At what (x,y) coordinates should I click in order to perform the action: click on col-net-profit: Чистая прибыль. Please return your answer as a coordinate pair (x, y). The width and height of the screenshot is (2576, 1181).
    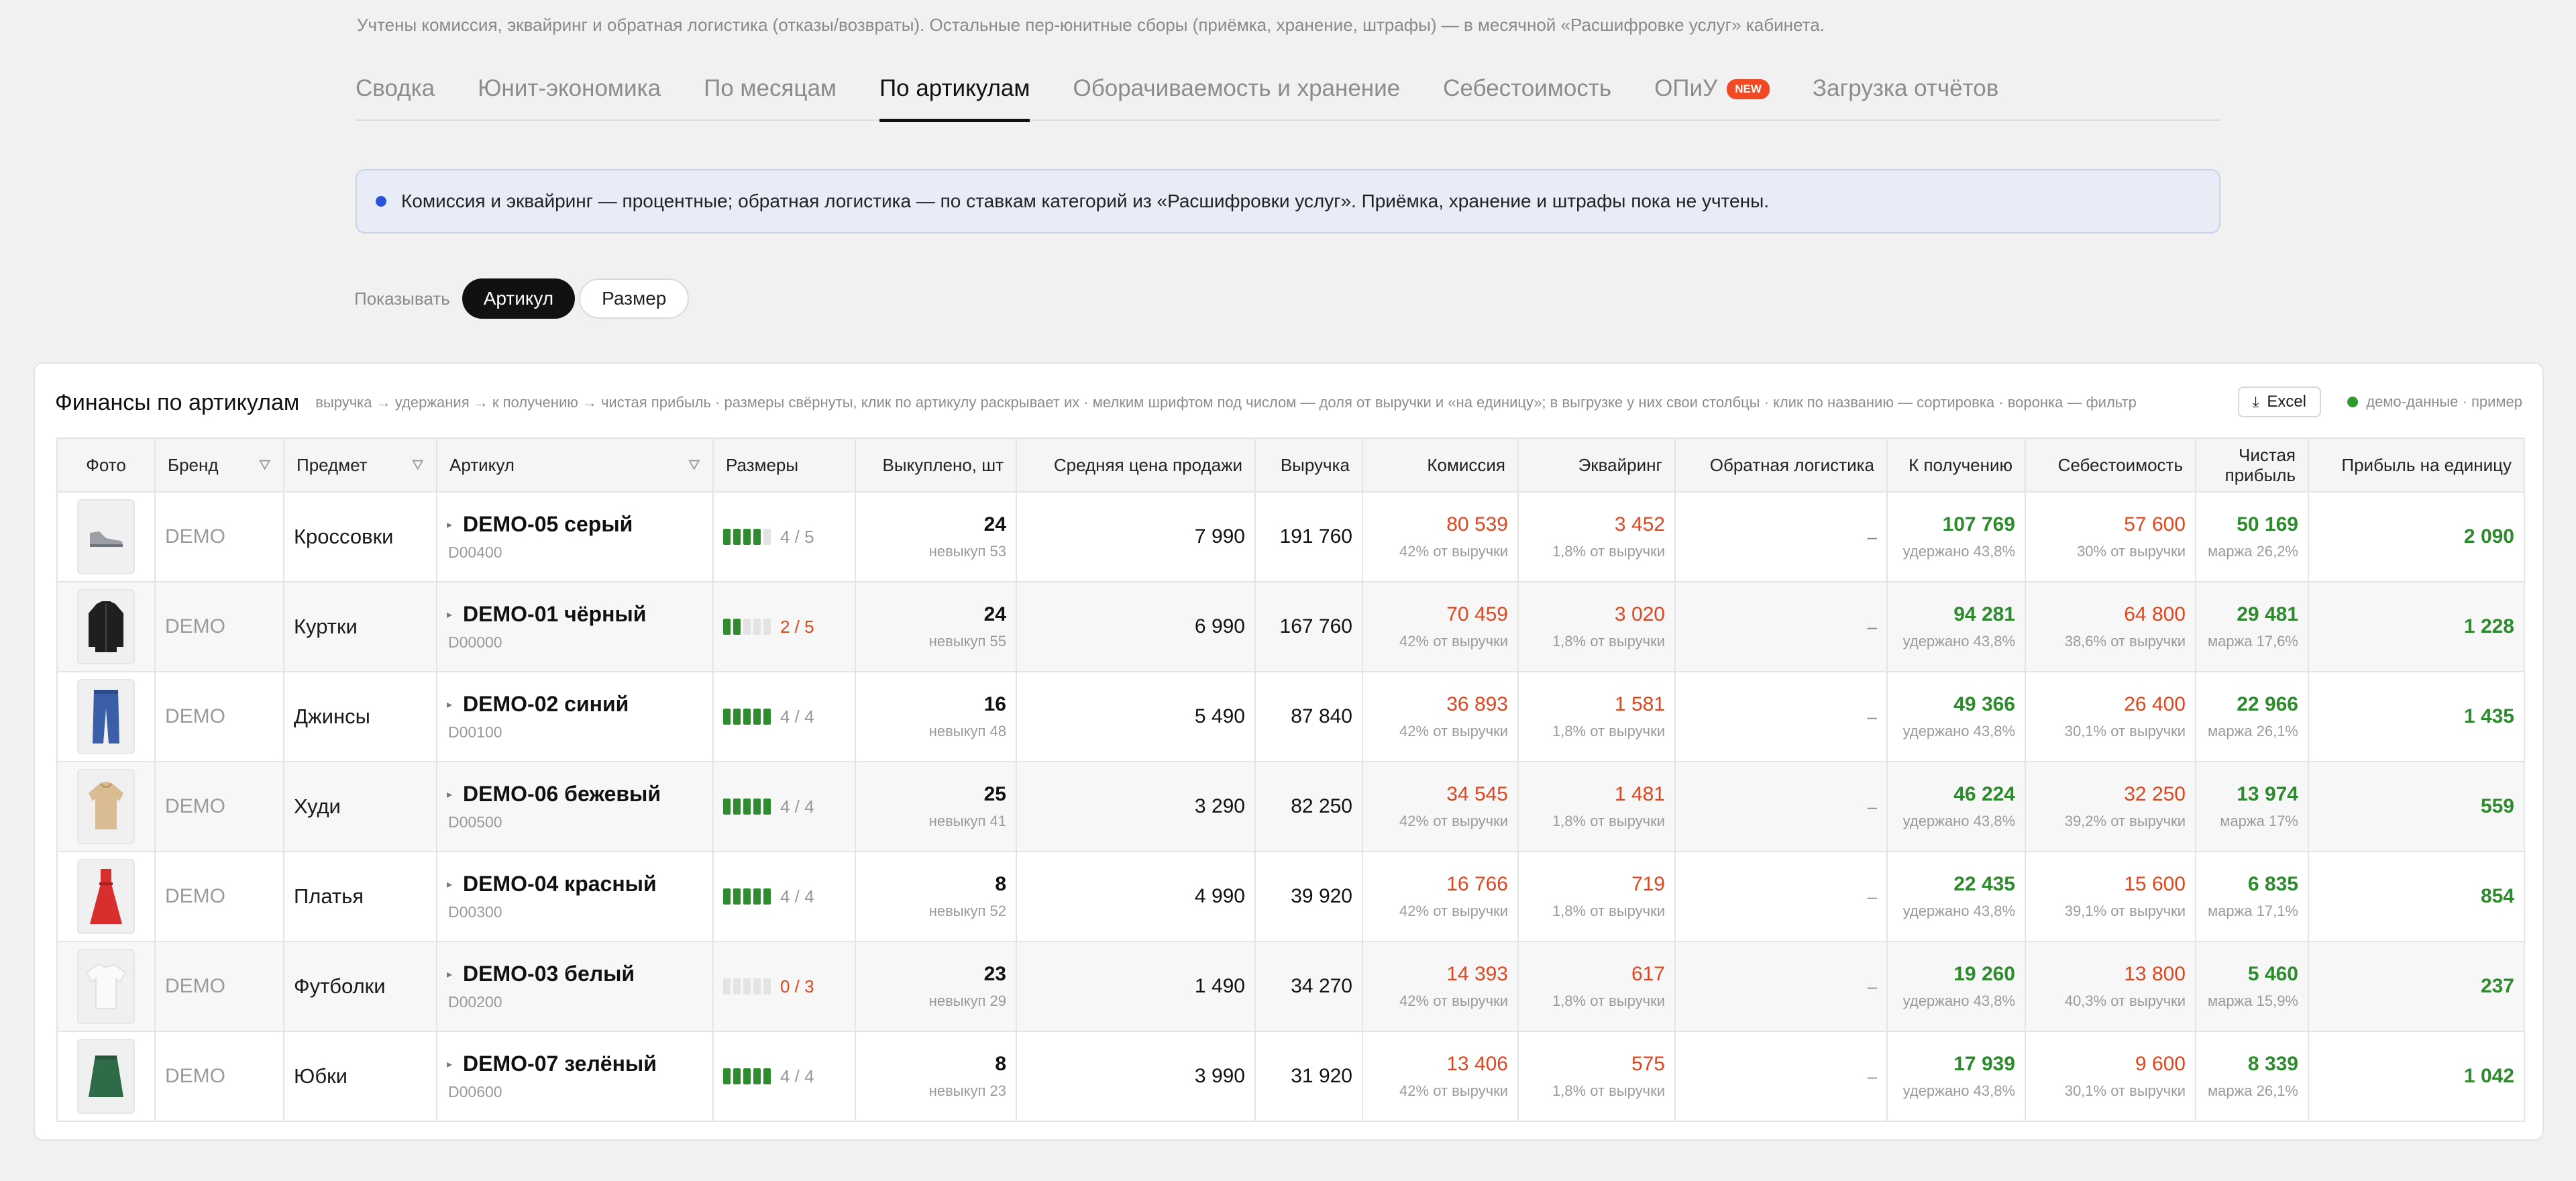
    Looking at the image, I should click on (2252, 466).